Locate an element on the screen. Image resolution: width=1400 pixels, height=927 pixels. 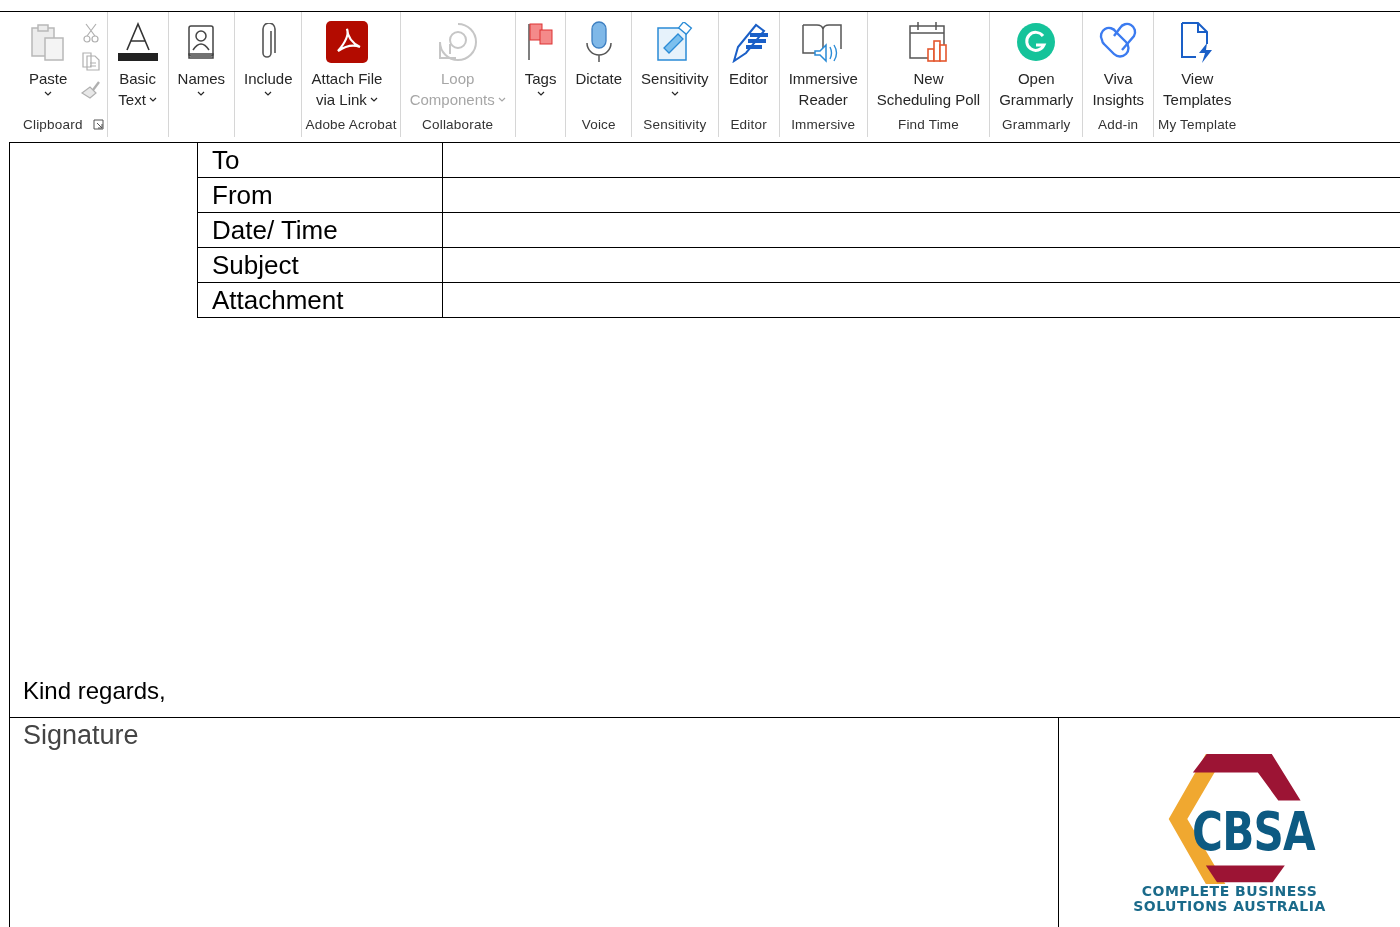
ribbon-button: Include is located at coordinates (268, 66).